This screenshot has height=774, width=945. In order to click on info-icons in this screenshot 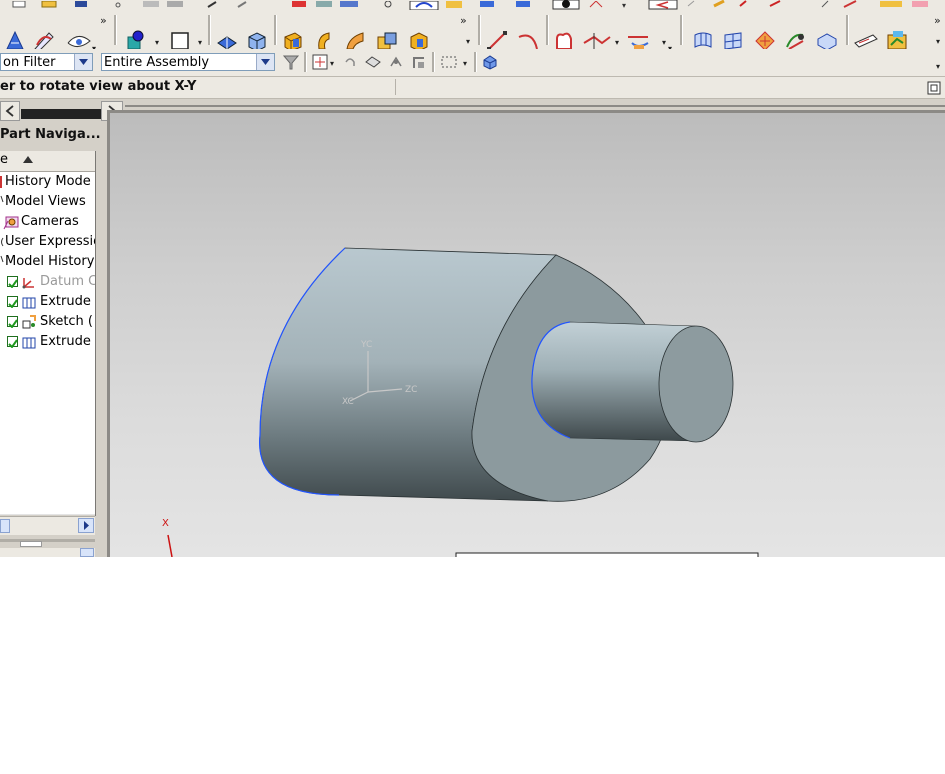, I will do `click(330, 4)`.